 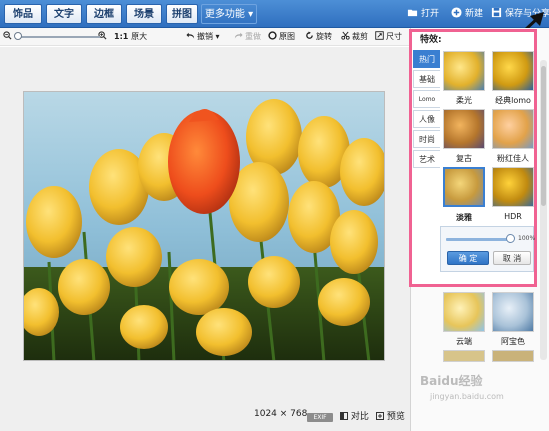 What do you see at coordinates (478, 239) in the screenshot?
I see `intensity-slider-track` at bounding box center [478, 239].